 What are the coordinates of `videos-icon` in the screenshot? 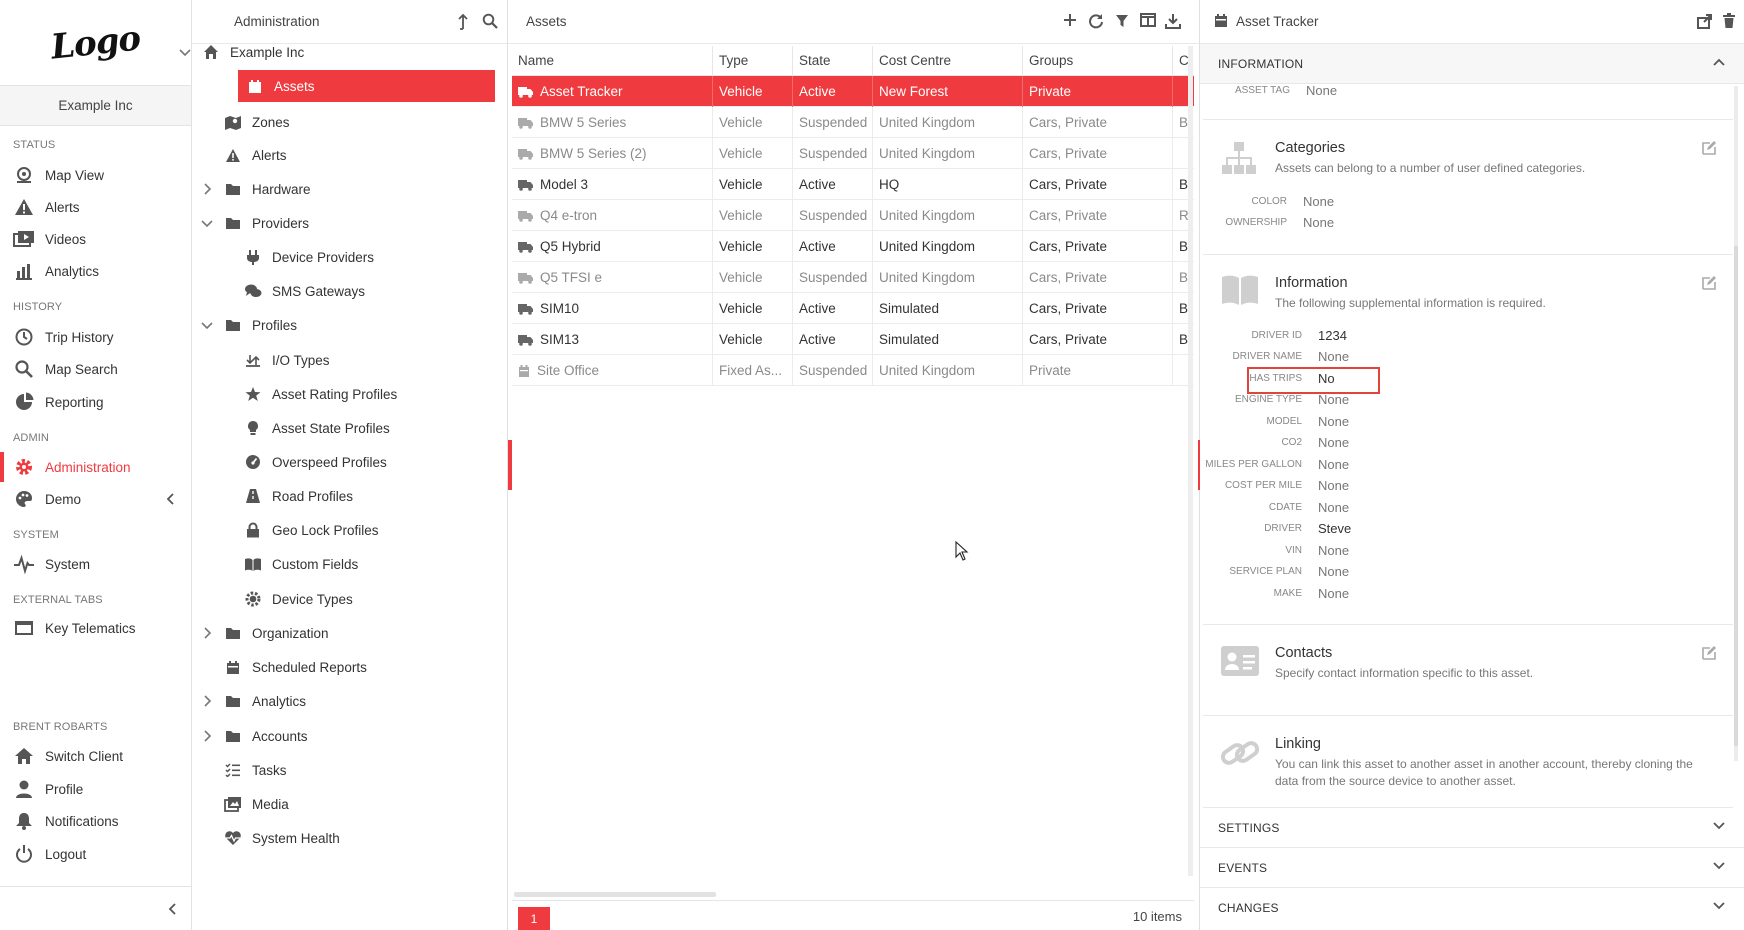 It's located at (24, 239).